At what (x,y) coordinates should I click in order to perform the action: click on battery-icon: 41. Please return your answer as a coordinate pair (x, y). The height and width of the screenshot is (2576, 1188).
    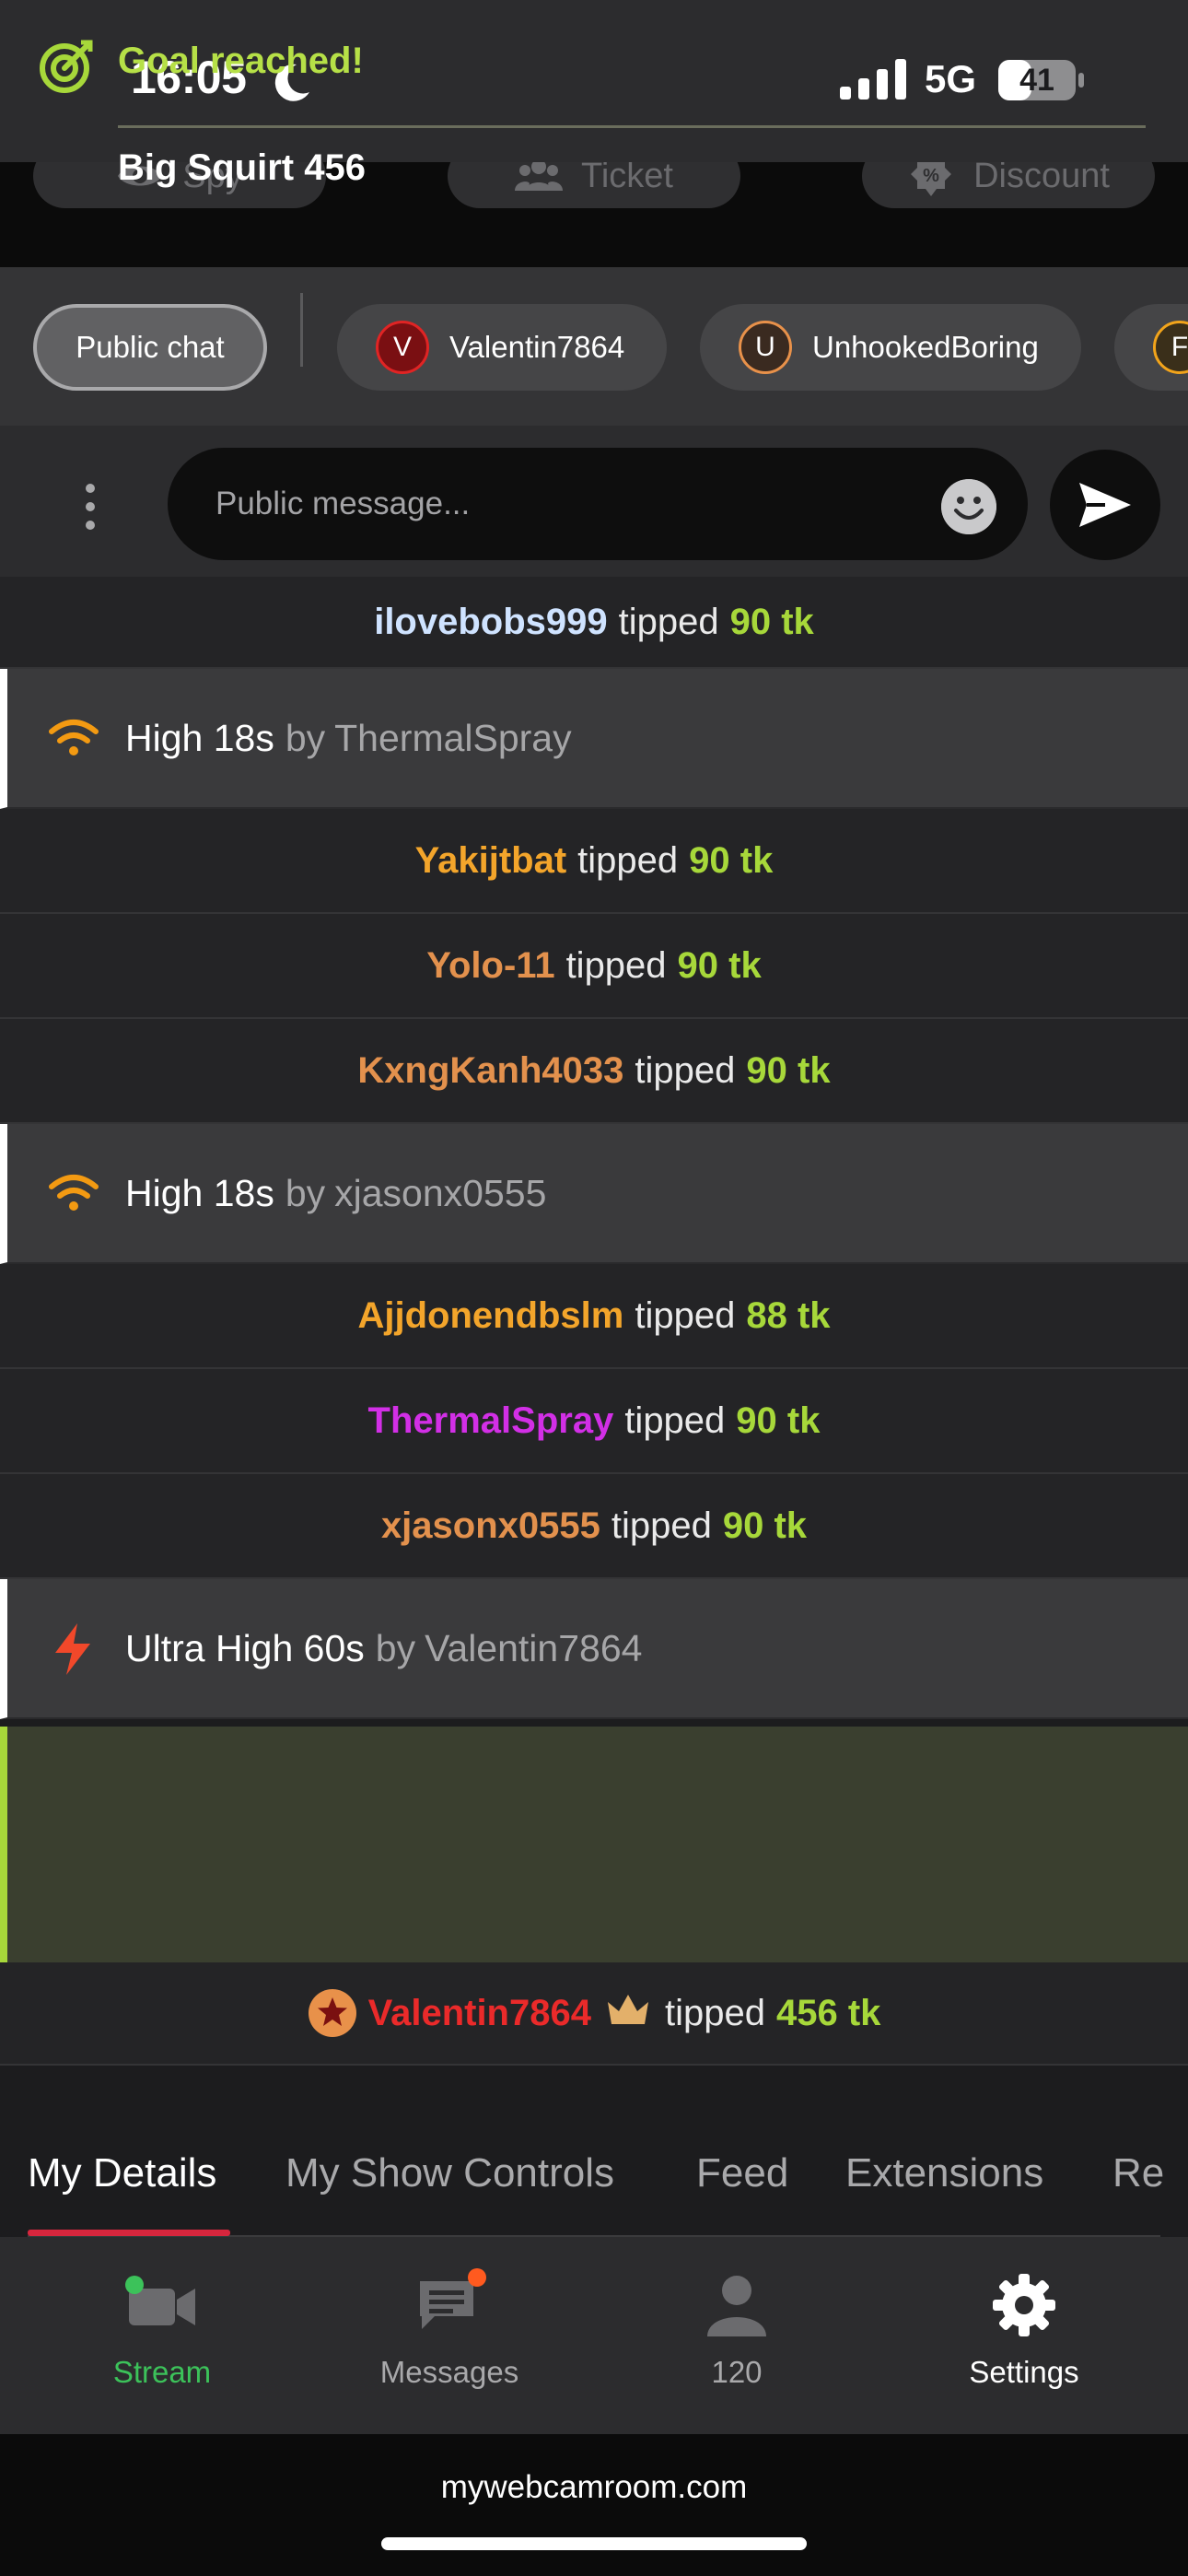
    Looking at the image, I should click on (1041, 80).